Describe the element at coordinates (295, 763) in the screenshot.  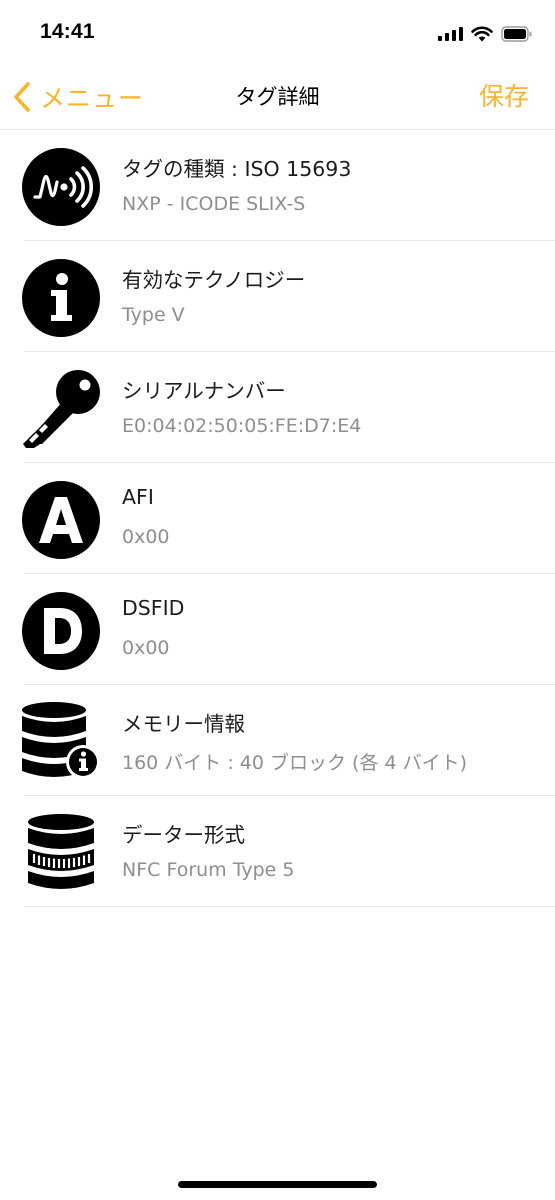
I see `row-subtitle: 160 バイト : 40 ブロック (各 4 バイト)` at that location.